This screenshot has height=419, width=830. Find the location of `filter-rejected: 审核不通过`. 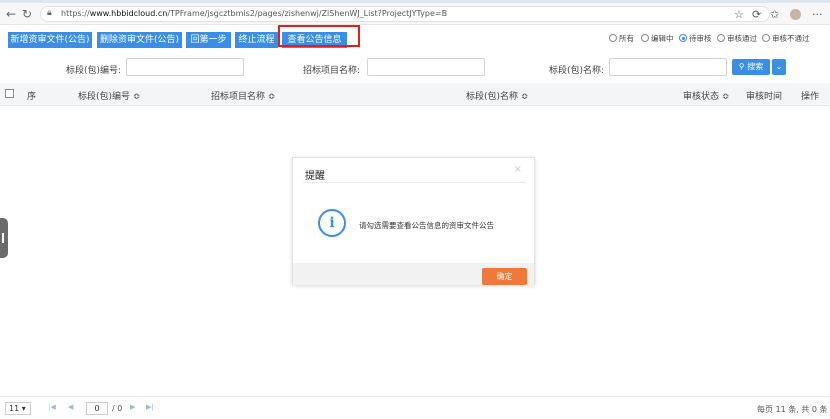

filter-rejected: 审核不通过 is located at coordinates (786, 38).